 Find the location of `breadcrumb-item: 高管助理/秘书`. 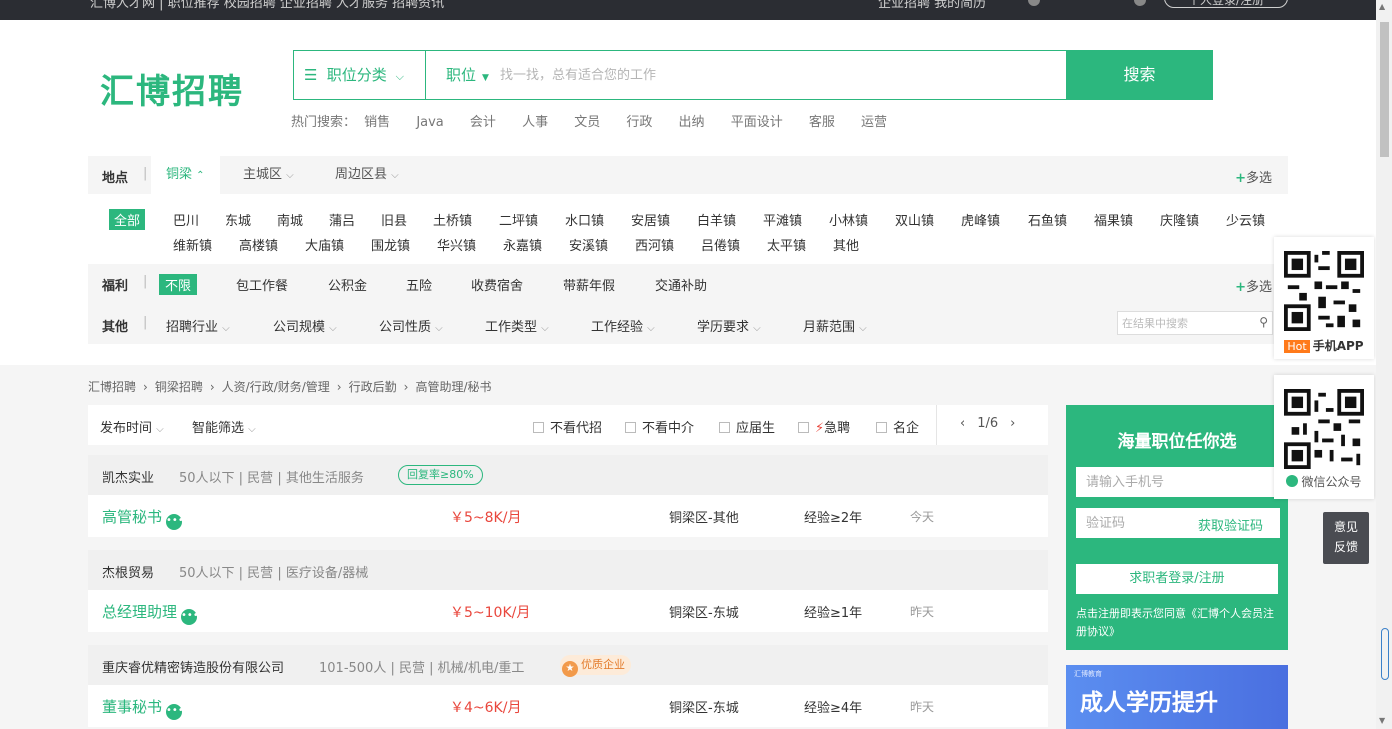

breadcrumb-item: 高管助理/秘书 is located at coordinates (453, 387).